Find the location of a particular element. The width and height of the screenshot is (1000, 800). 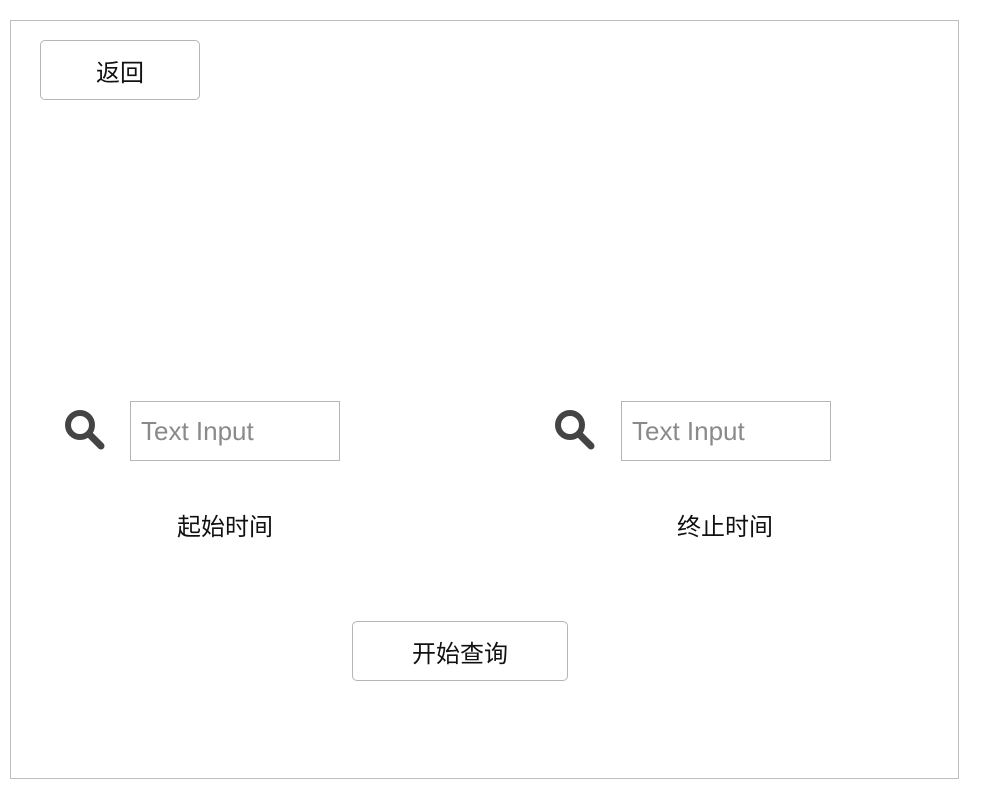

start-query-button: 开始查询 is located at coordinates (460, 651).